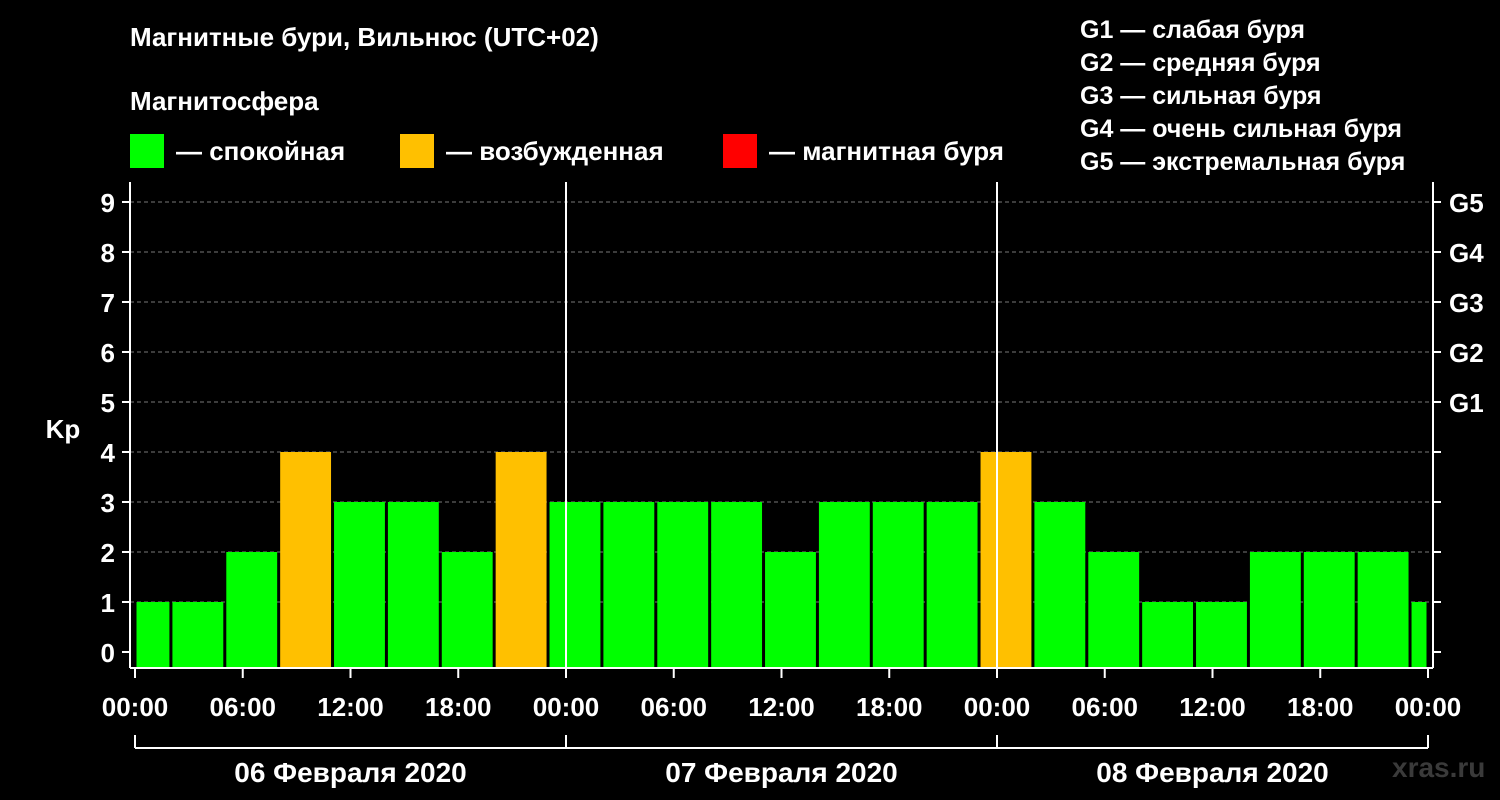  Describe the element at coordinates (1212, 707) in the screenshot. I see `x-tick-label-10: 12:00` at that location.